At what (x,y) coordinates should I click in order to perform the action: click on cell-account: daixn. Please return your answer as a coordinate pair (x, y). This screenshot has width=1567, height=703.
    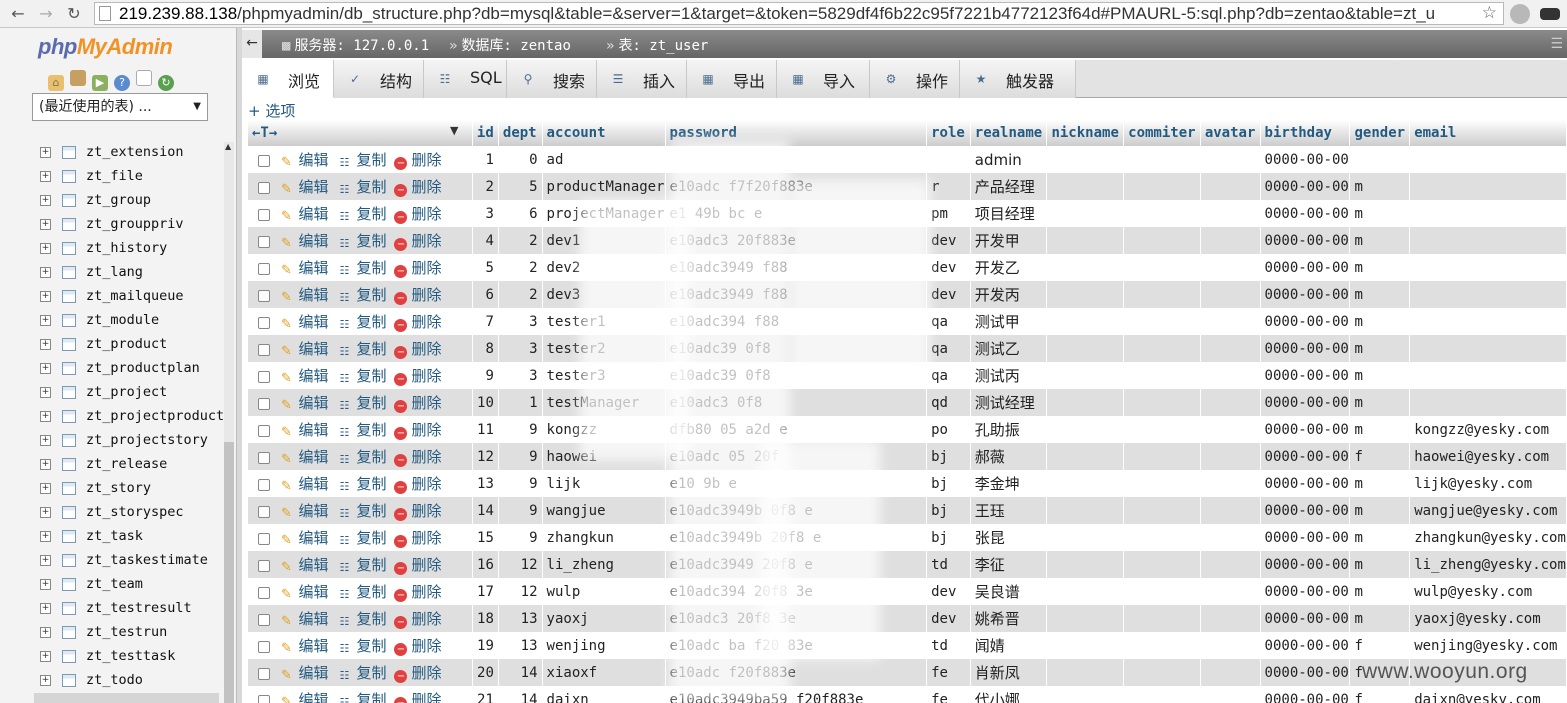
    Looking at the image, I should click on (604, 694).